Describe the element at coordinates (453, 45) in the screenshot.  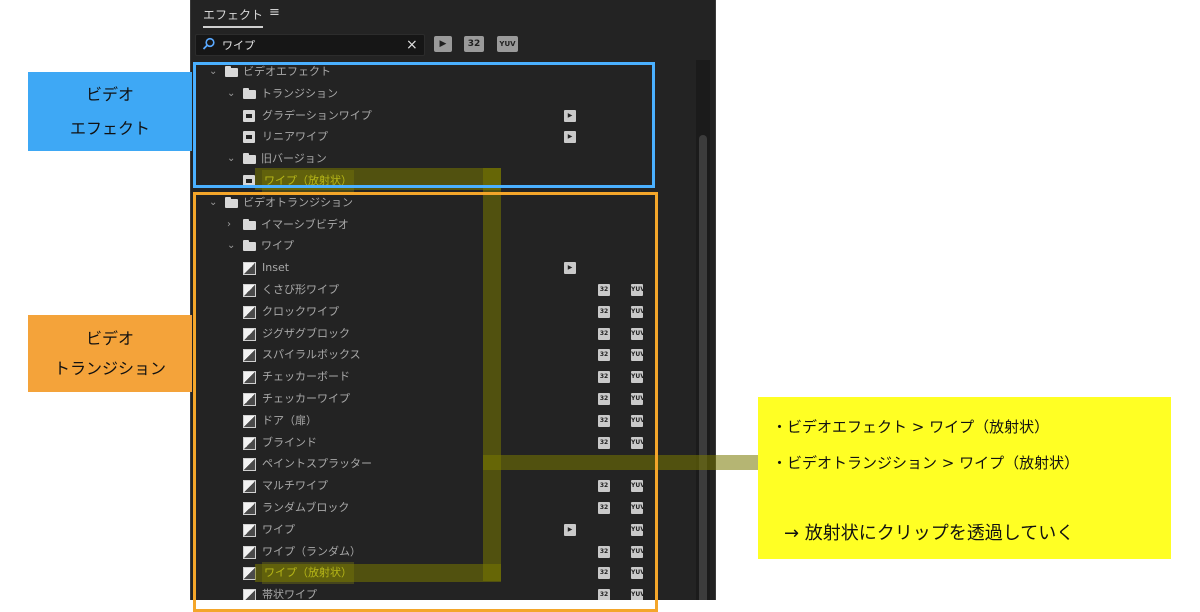
I see `search-row: × ▶ 32 YUV` at that location.